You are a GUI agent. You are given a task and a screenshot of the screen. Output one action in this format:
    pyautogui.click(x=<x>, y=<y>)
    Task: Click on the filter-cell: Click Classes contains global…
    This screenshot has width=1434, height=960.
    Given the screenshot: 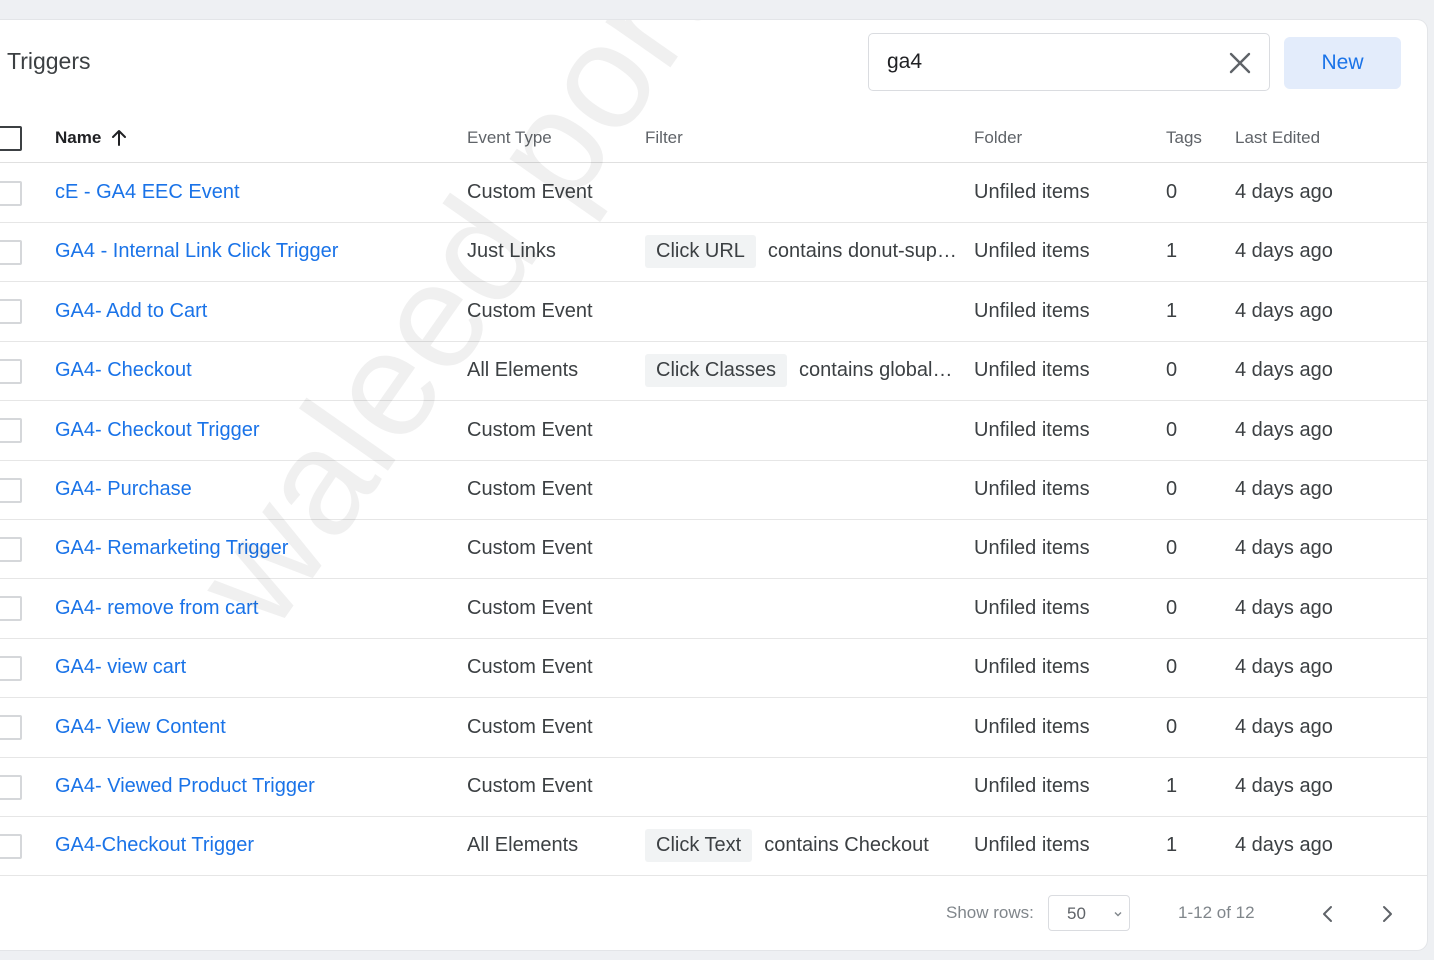 What is the action you would take?
    pyautogui.click(x=807, y=370)
    